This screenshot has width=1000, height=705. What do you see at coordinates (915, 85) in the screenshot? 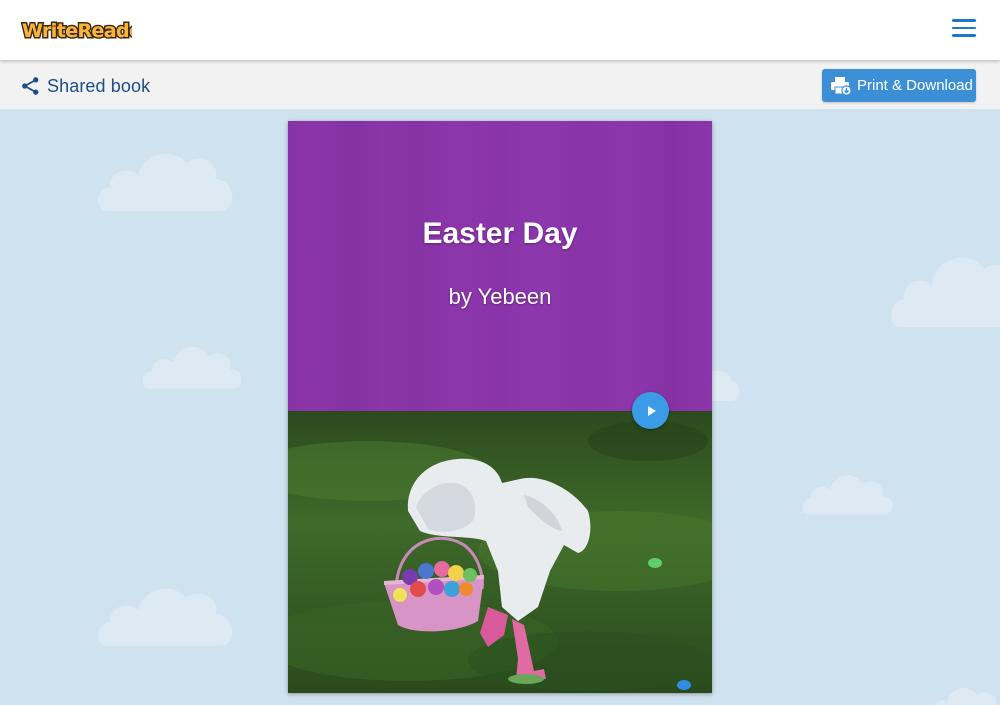
I see `print-download-label: Print & Download` at bounding box center [915, 85].